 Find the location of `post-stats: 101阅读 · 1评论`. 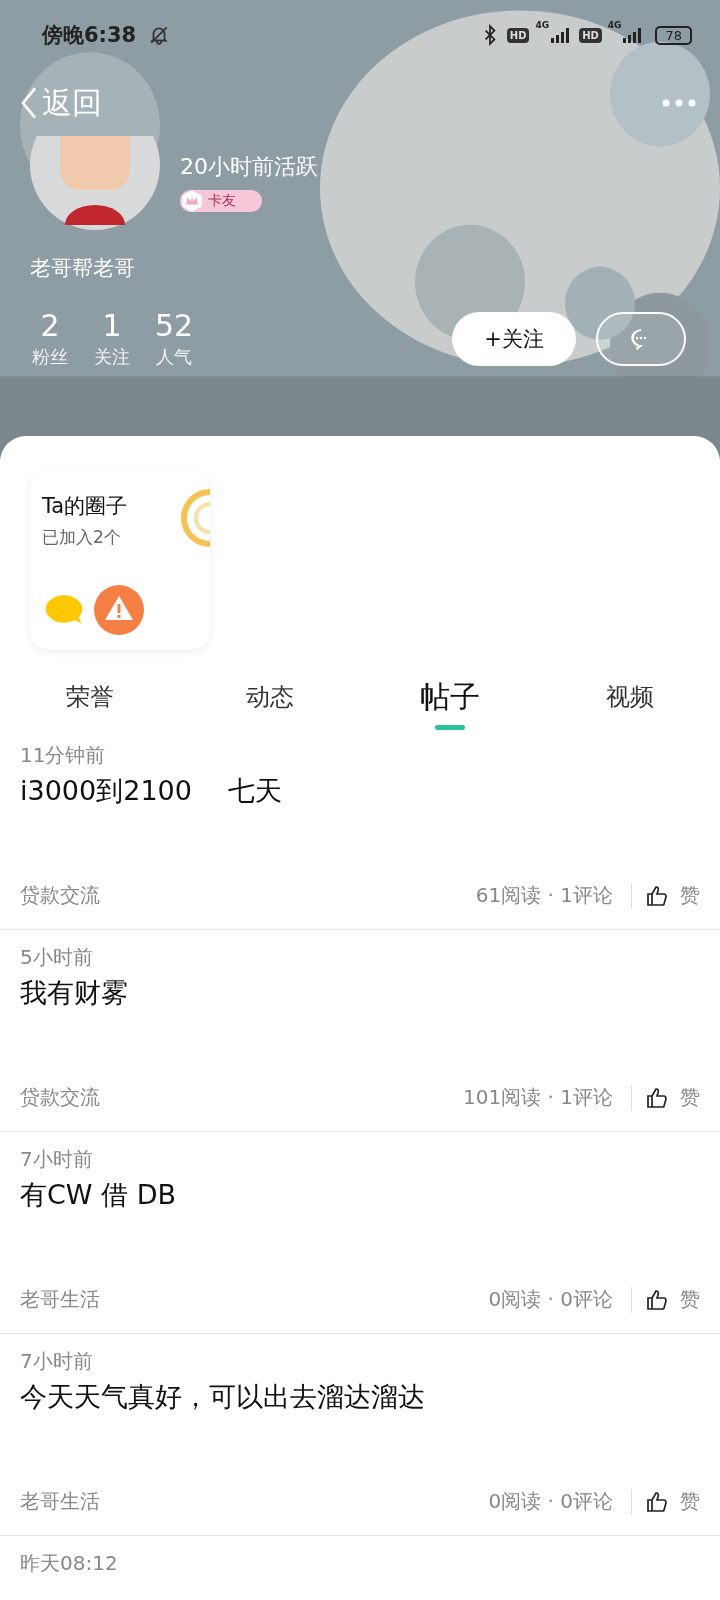

post-stats: 101阅读 · 1评论 is located at coordinates (538, 1097).